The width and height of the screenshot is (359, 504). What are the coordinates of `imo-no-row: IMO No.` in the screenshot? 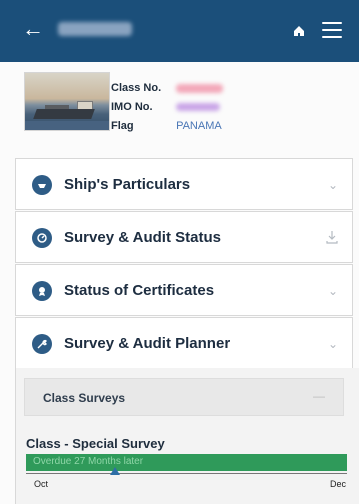 It's located at (167, 107).